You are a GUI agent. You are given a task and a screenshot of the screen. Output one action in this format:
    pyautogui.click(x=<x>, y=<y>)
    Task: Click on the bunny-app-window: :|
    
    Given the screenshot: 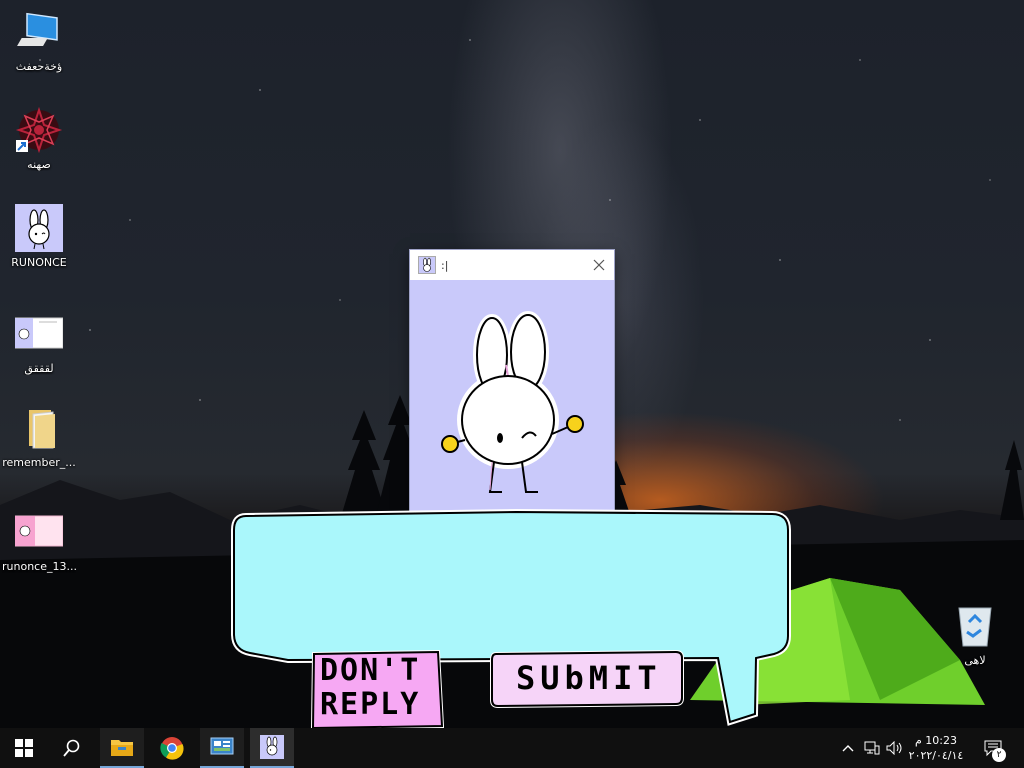 What is the action you would take?
    pyautogui.click(x=512, y=381)
    